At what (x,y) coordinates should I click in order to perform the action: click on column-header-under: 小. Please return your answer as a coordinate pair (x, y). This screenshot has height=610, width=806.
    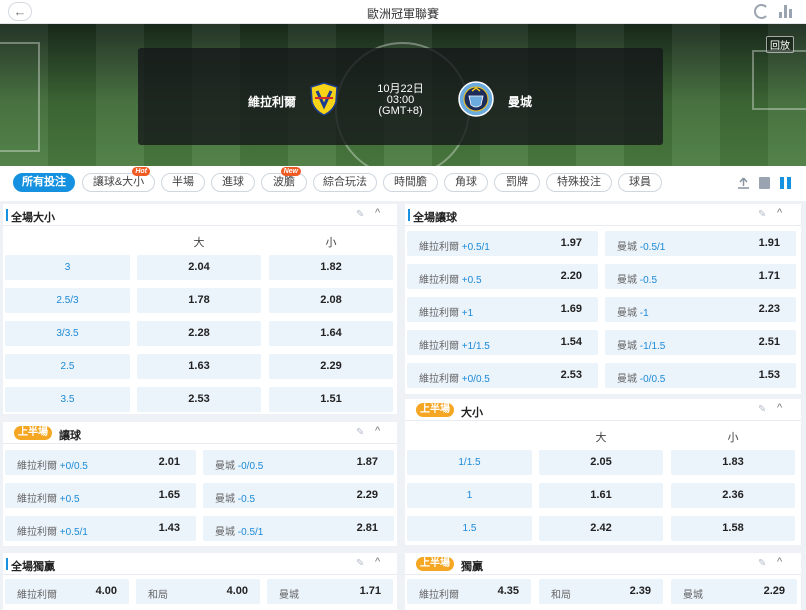
    Looking at the image, I should click on (733, 438).